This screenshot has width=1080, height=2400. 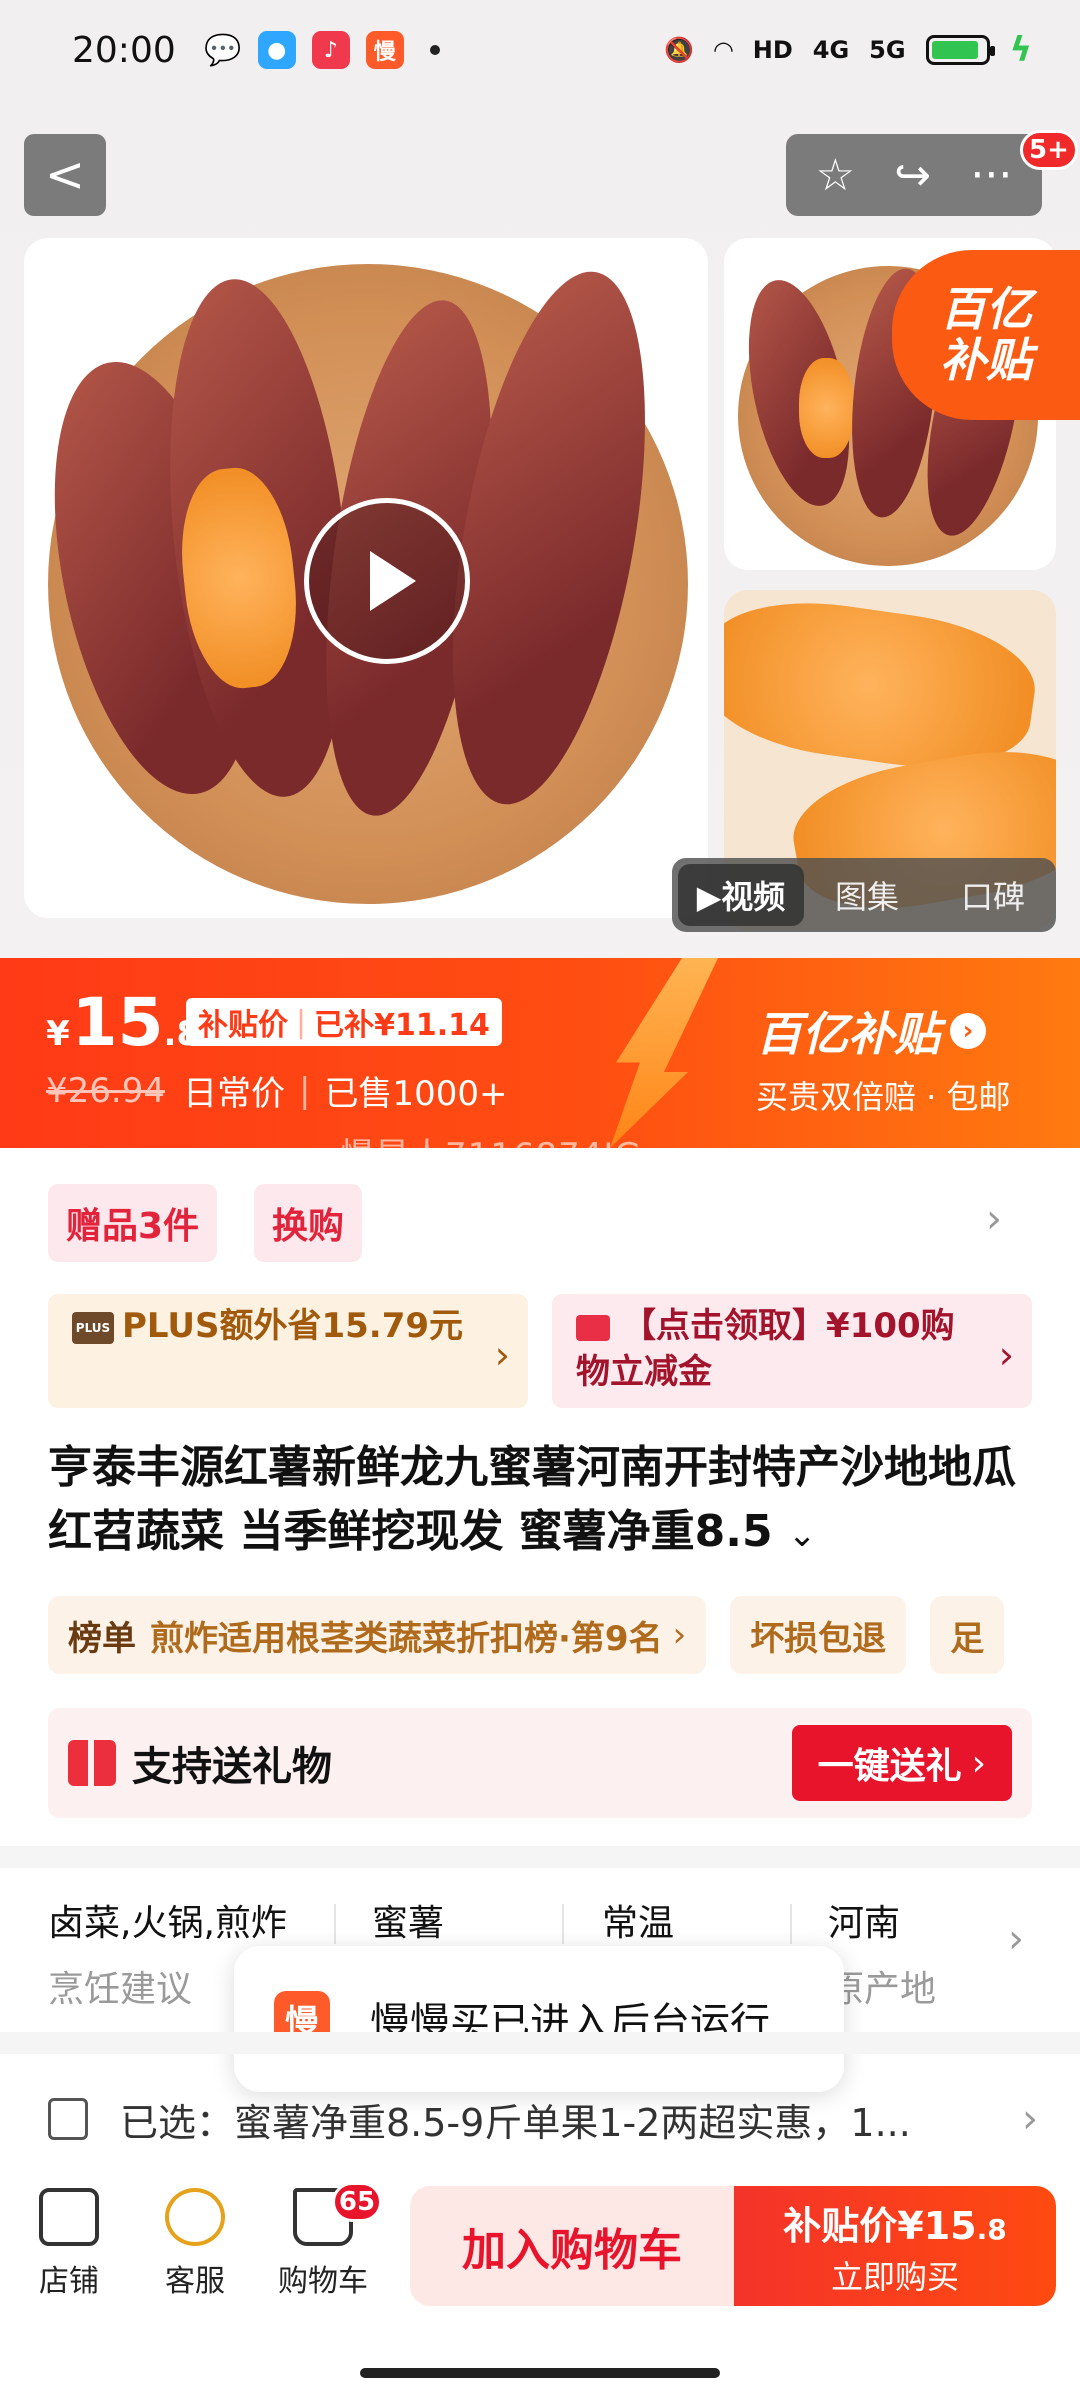 I want to click on home-indicator, so click(x=540, y=2373).